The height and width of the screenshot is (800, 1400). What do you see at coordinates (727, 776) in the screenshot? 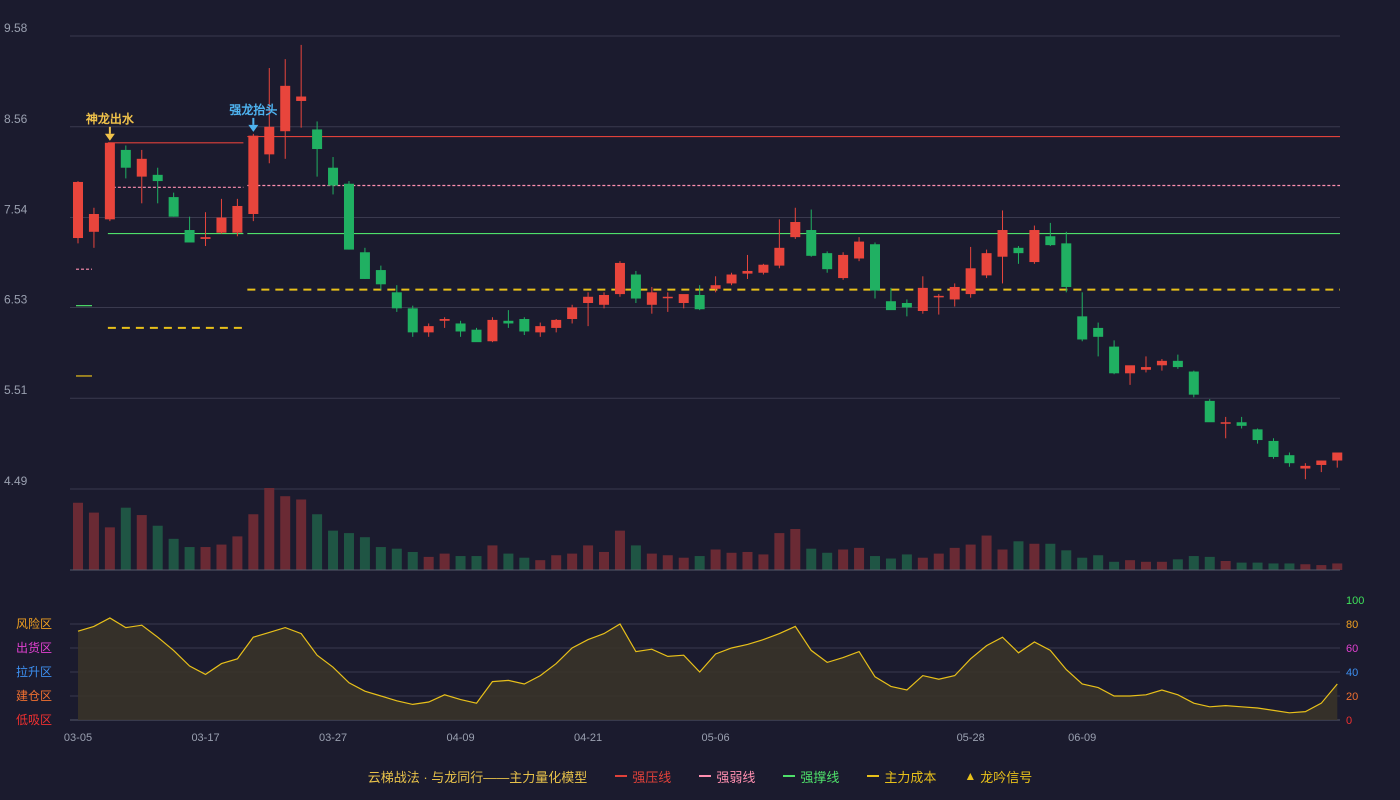
I see `legend-item-strength-line: 强弱线` at bounding box center [727, 776].